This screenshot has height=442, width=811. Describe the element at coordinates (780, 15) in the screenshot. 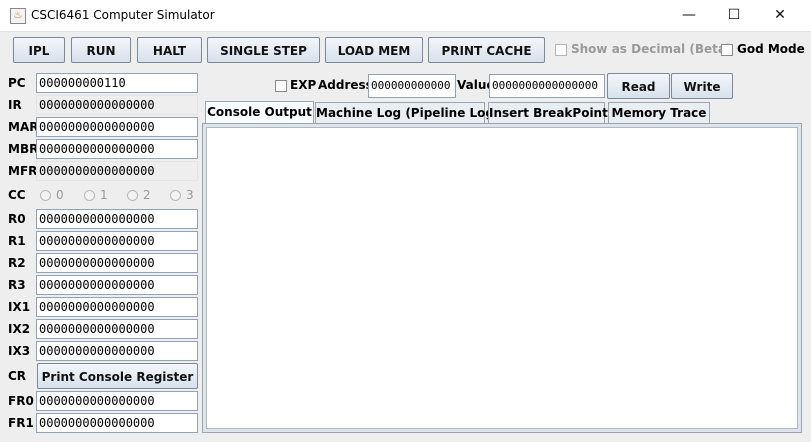

I see `close-button: ✕` at that location.